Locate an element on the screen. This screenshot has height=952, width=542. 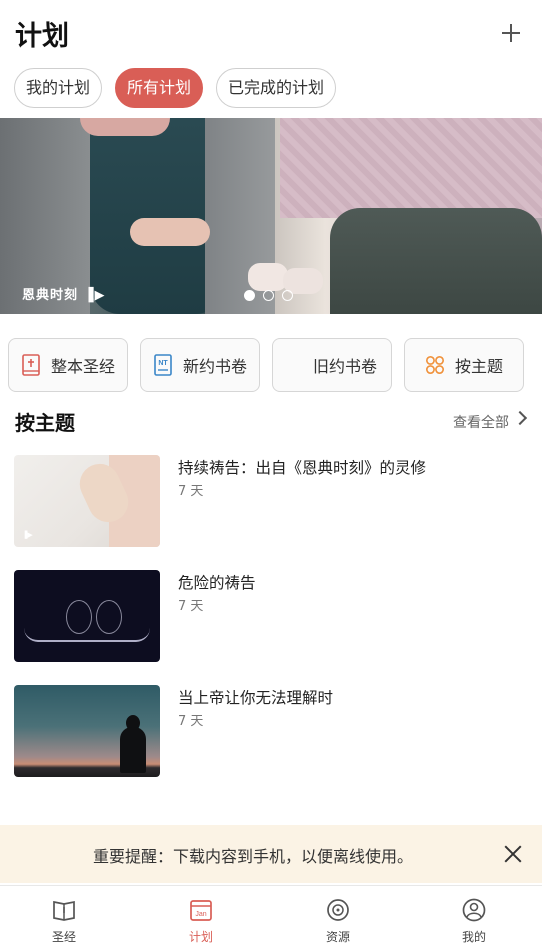
nt-icon: NT is located at coordinates (163, 365).